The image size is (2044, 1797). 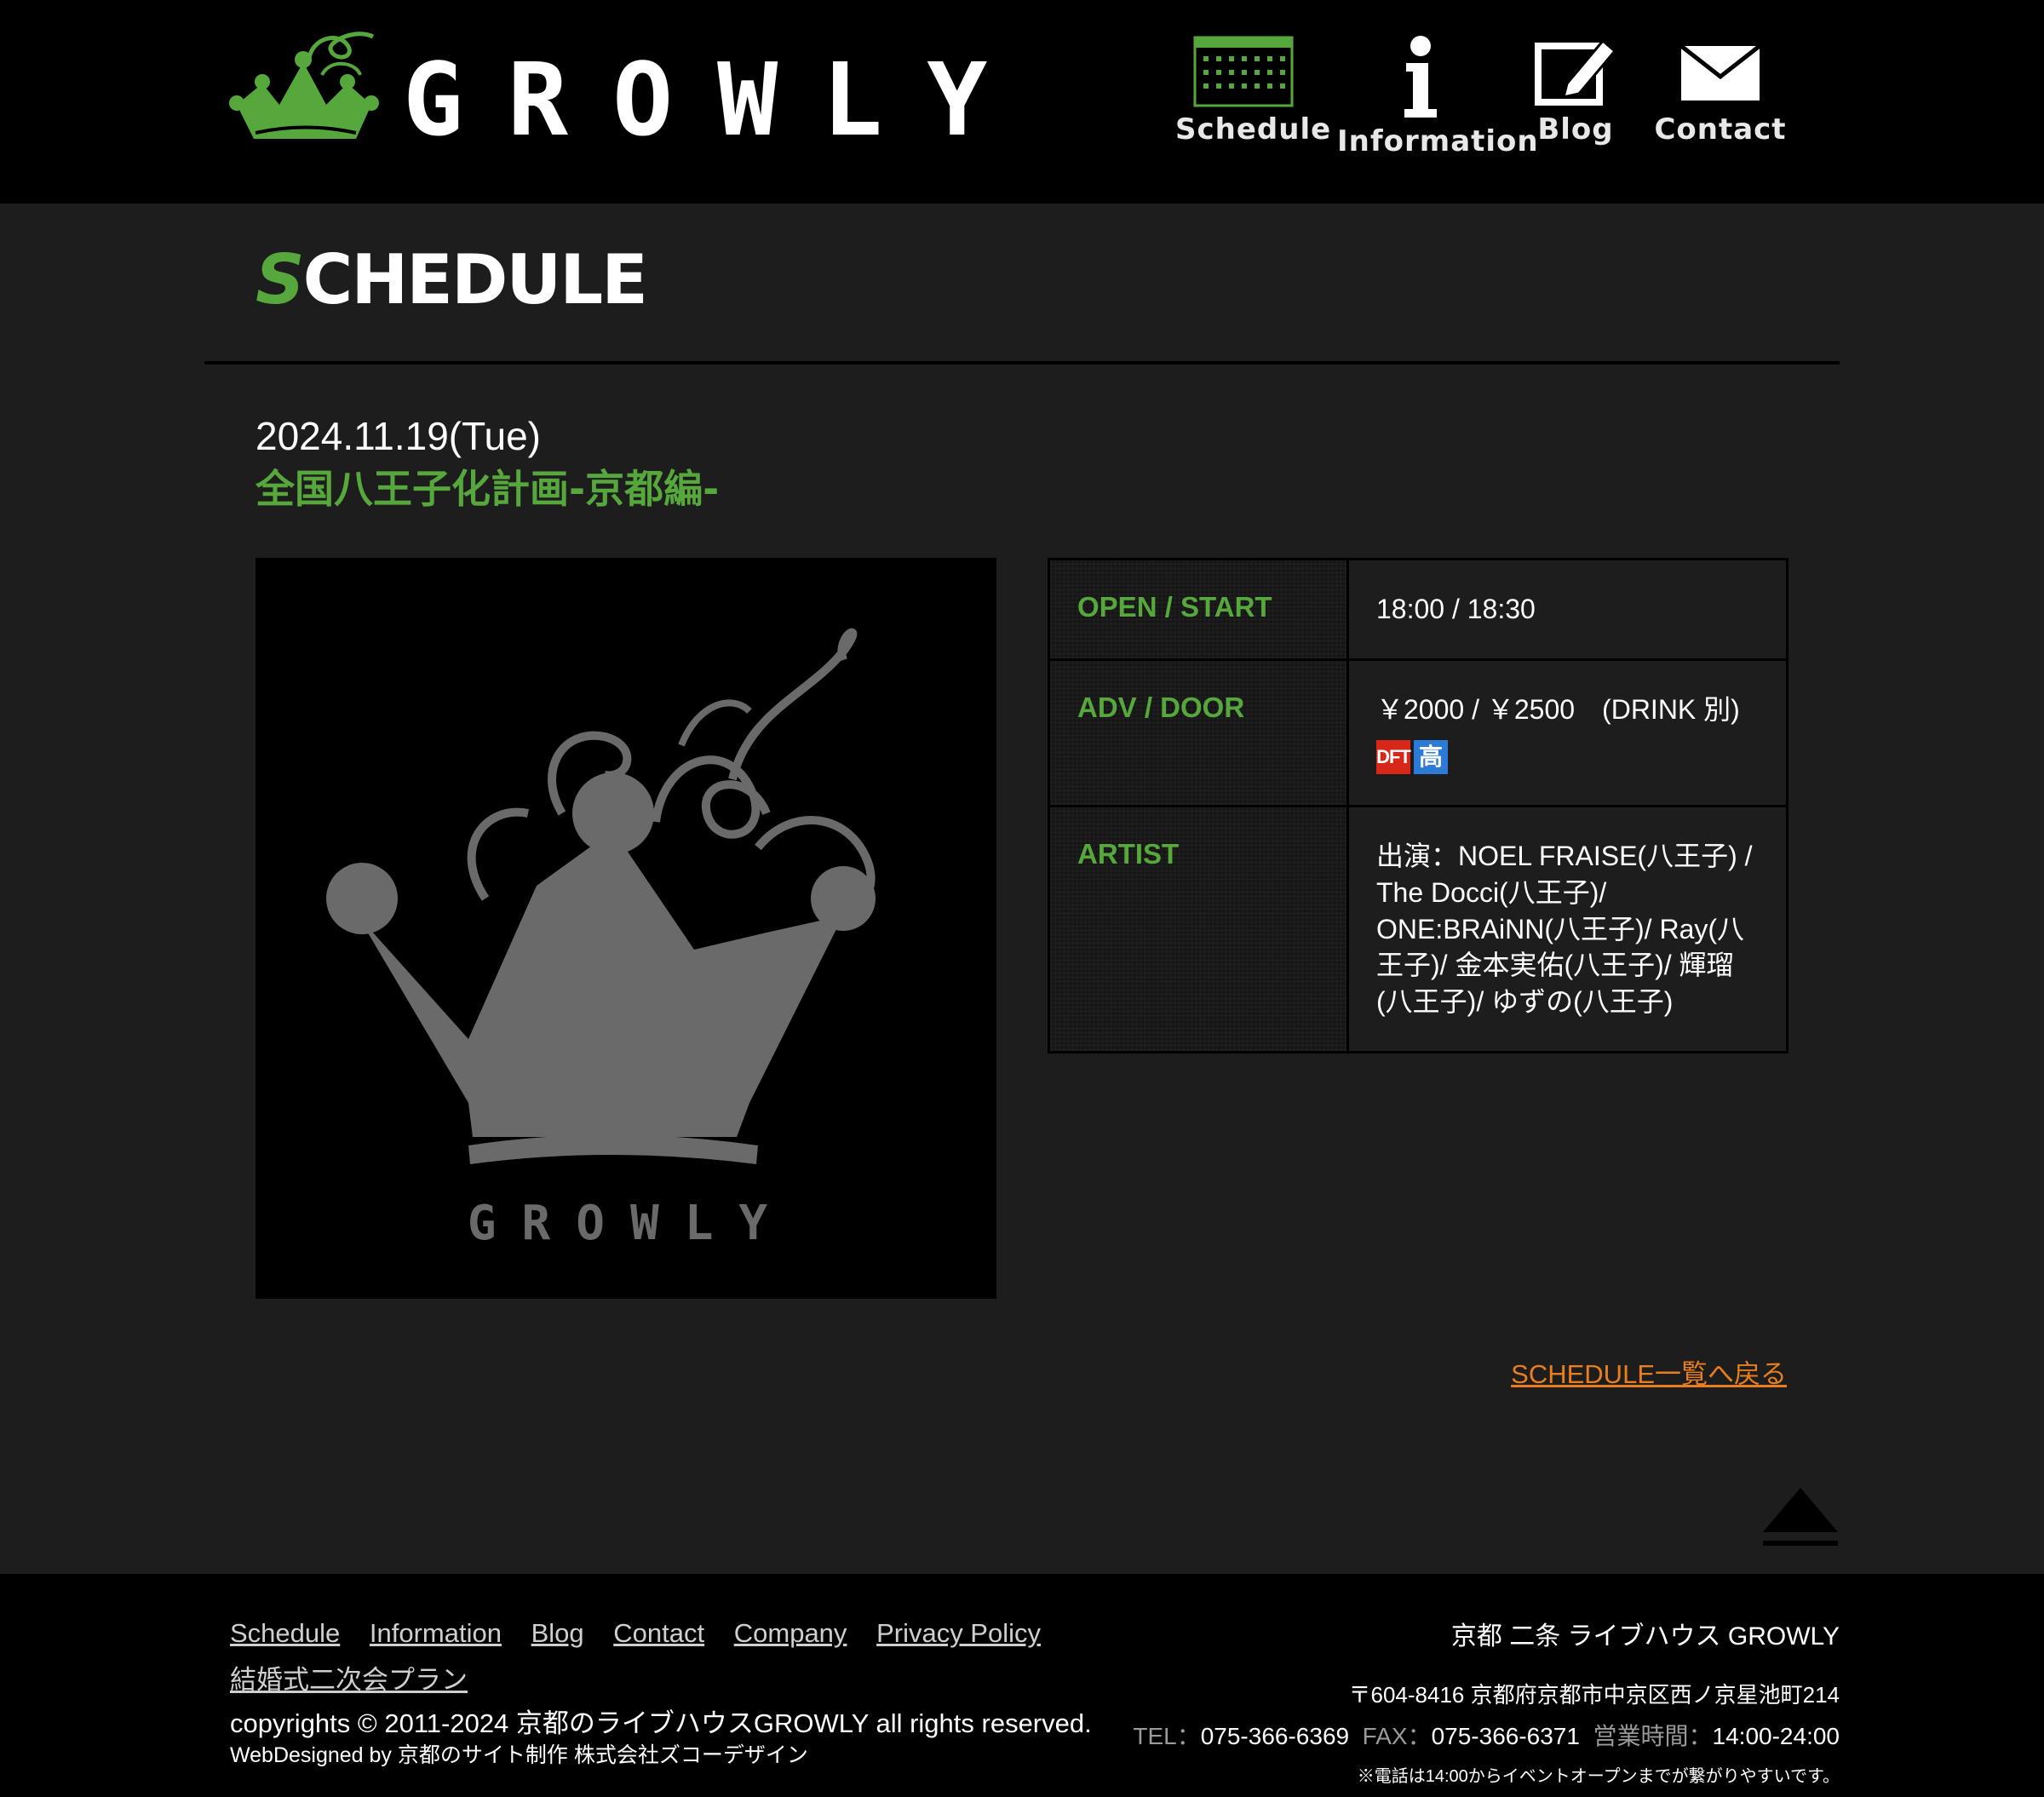 I want to click on table-row: ADV / DOOR ￥2000 / ￥2500 (DRINK 別) DFT 高, so click(x=1418, y=732).